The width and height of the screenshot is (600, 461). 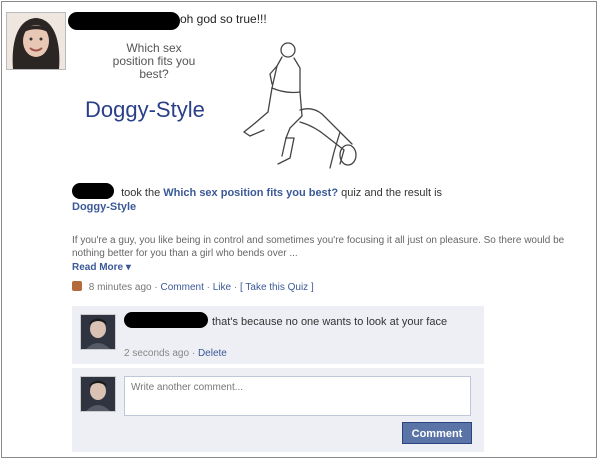 I want to click on quiz-app-icon, so click(x=77, y=286).